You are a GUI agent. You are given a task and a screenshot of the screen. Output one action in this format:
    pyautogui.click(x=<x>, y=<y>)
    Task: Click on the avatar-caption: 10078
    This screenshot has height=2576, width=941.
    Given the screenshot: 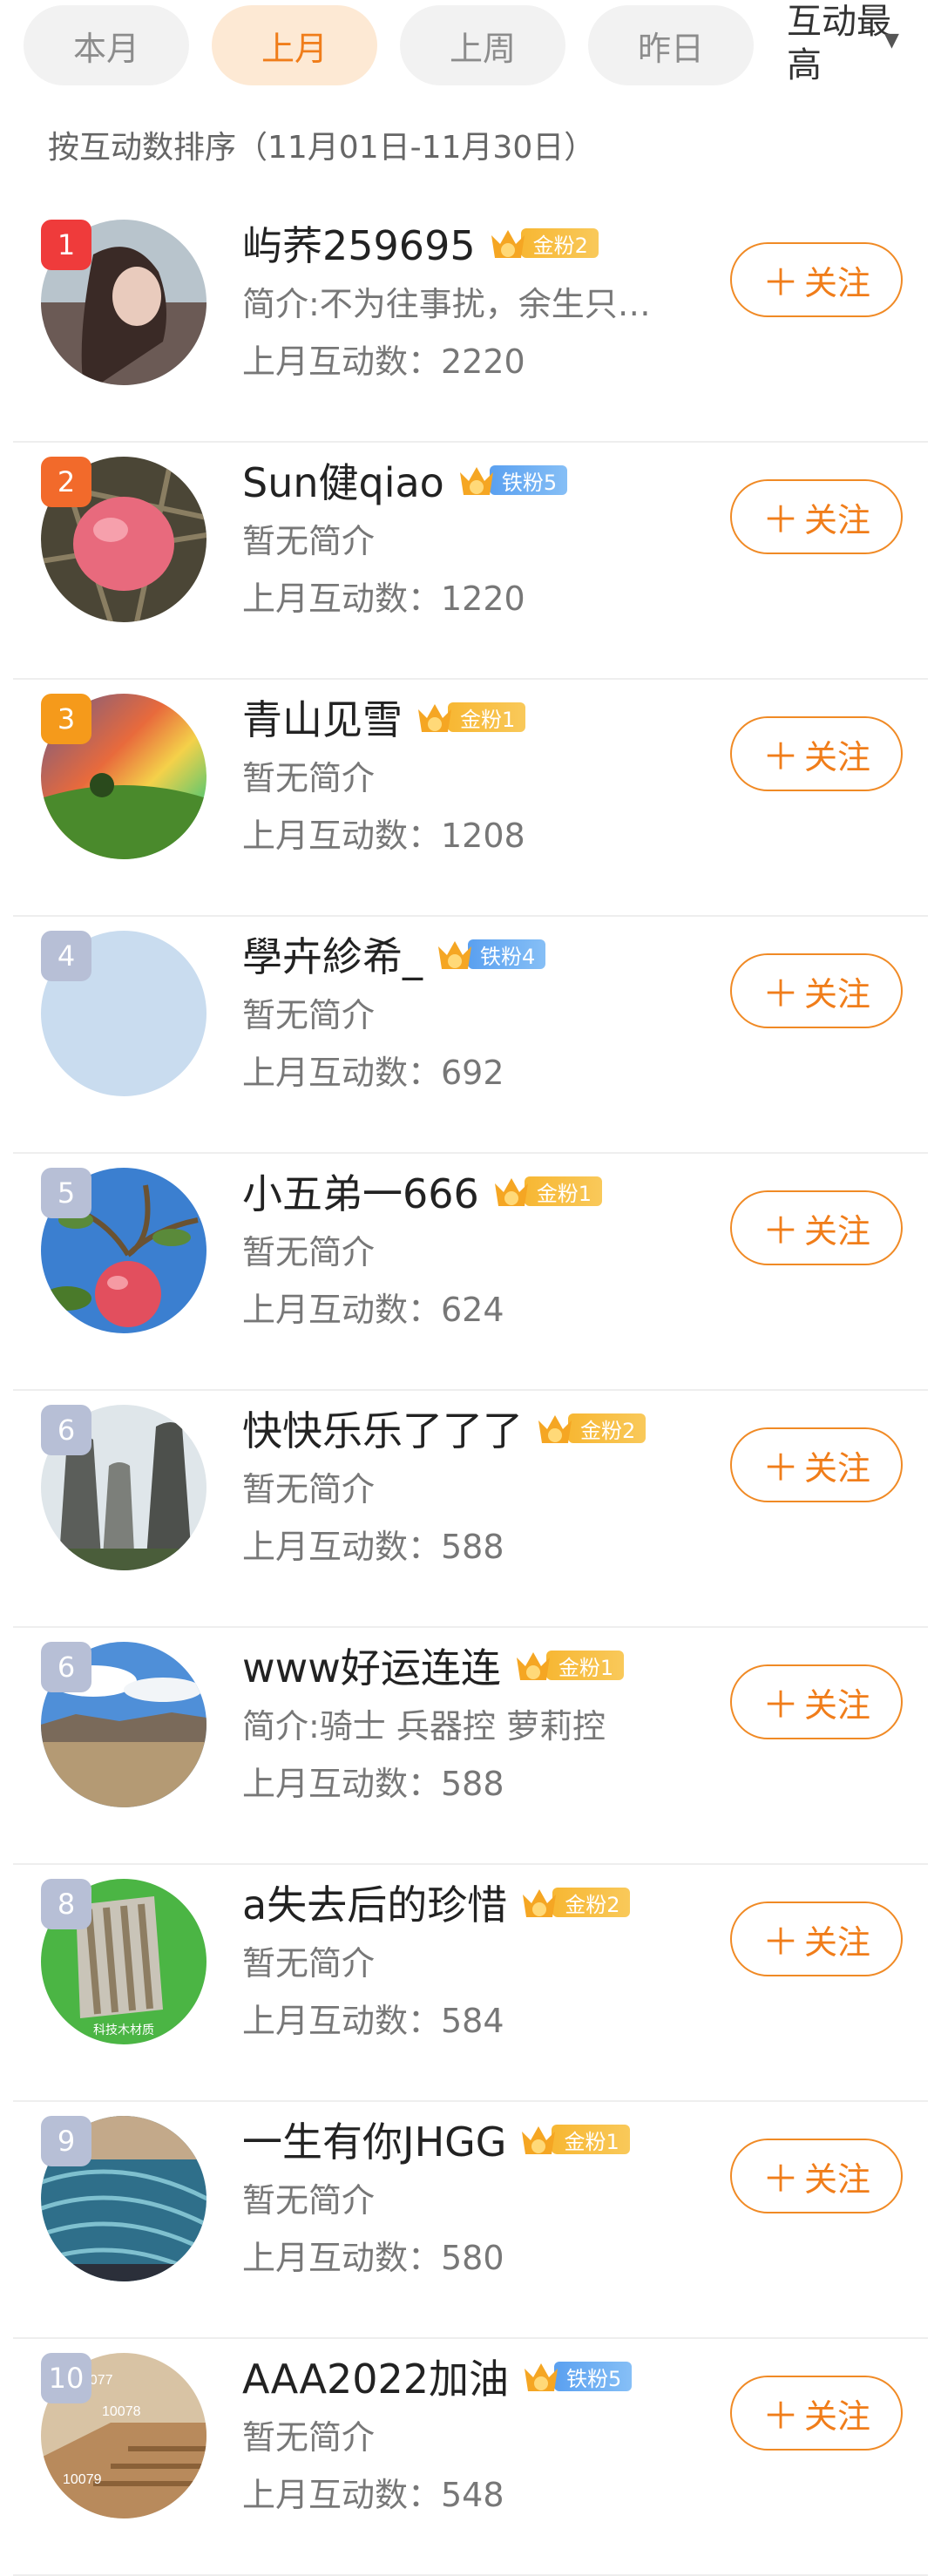 What is the action you would take?
    pyautogui.click(x=122, y=2411)
    